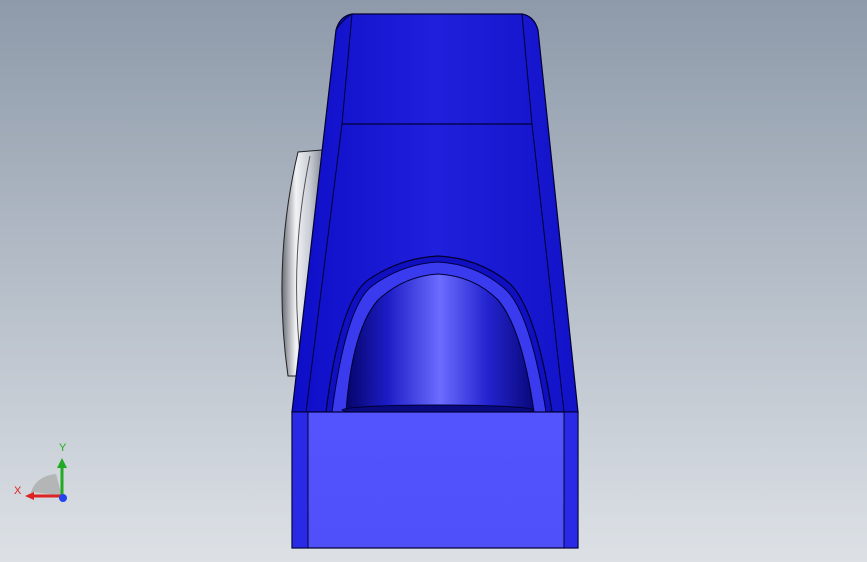 The height and width of the screenshot is (562, 867). Describe the element at coordinates (46, 480) in the screenshot. I see `triad-graphic` at that location.